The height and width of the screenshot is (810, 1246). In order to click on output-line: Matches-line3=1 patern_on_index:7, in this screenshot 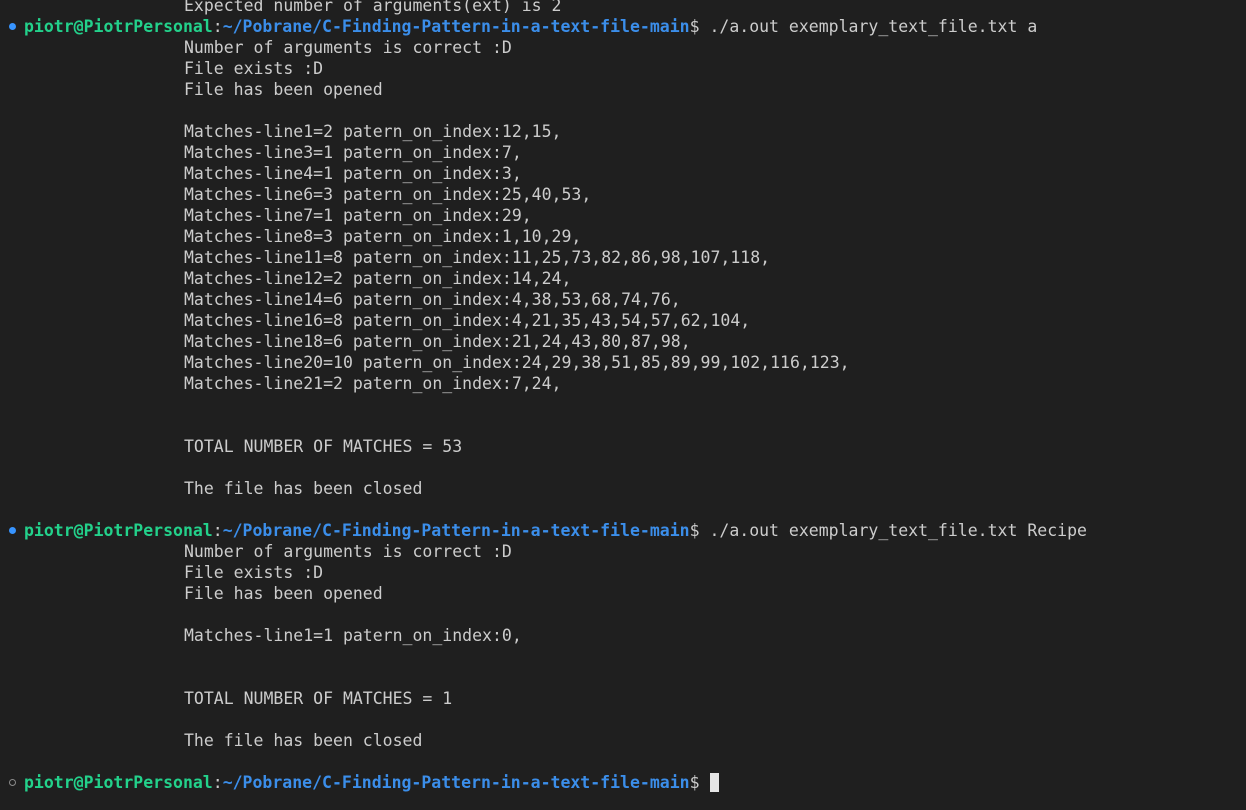, I will do `click(353, 152)`.